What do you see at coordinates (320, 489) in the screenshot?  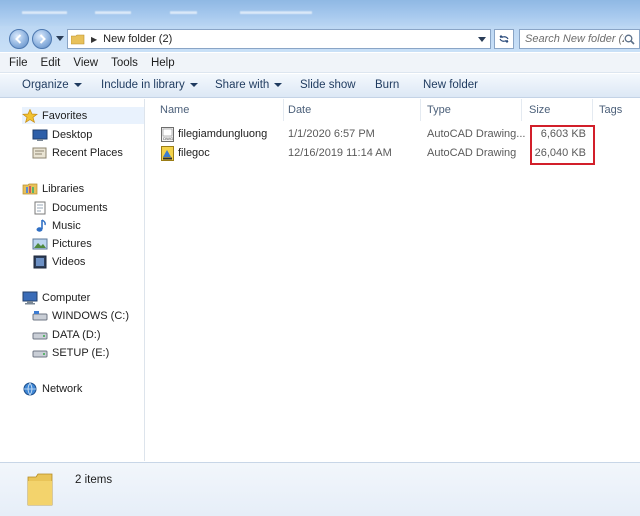 I see `details-pane: 2 items` at bounding box center [320, 489].